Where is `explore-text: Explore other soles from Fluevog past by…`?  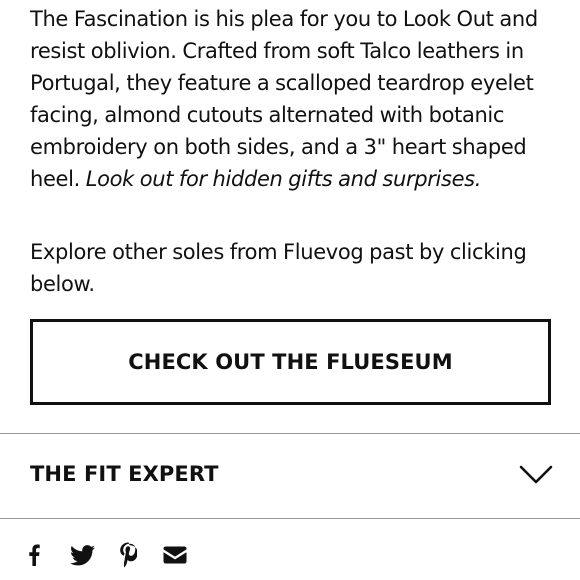 explore-text: Explore other soles from Fluevog past by… is located at coordinates (278, 268).